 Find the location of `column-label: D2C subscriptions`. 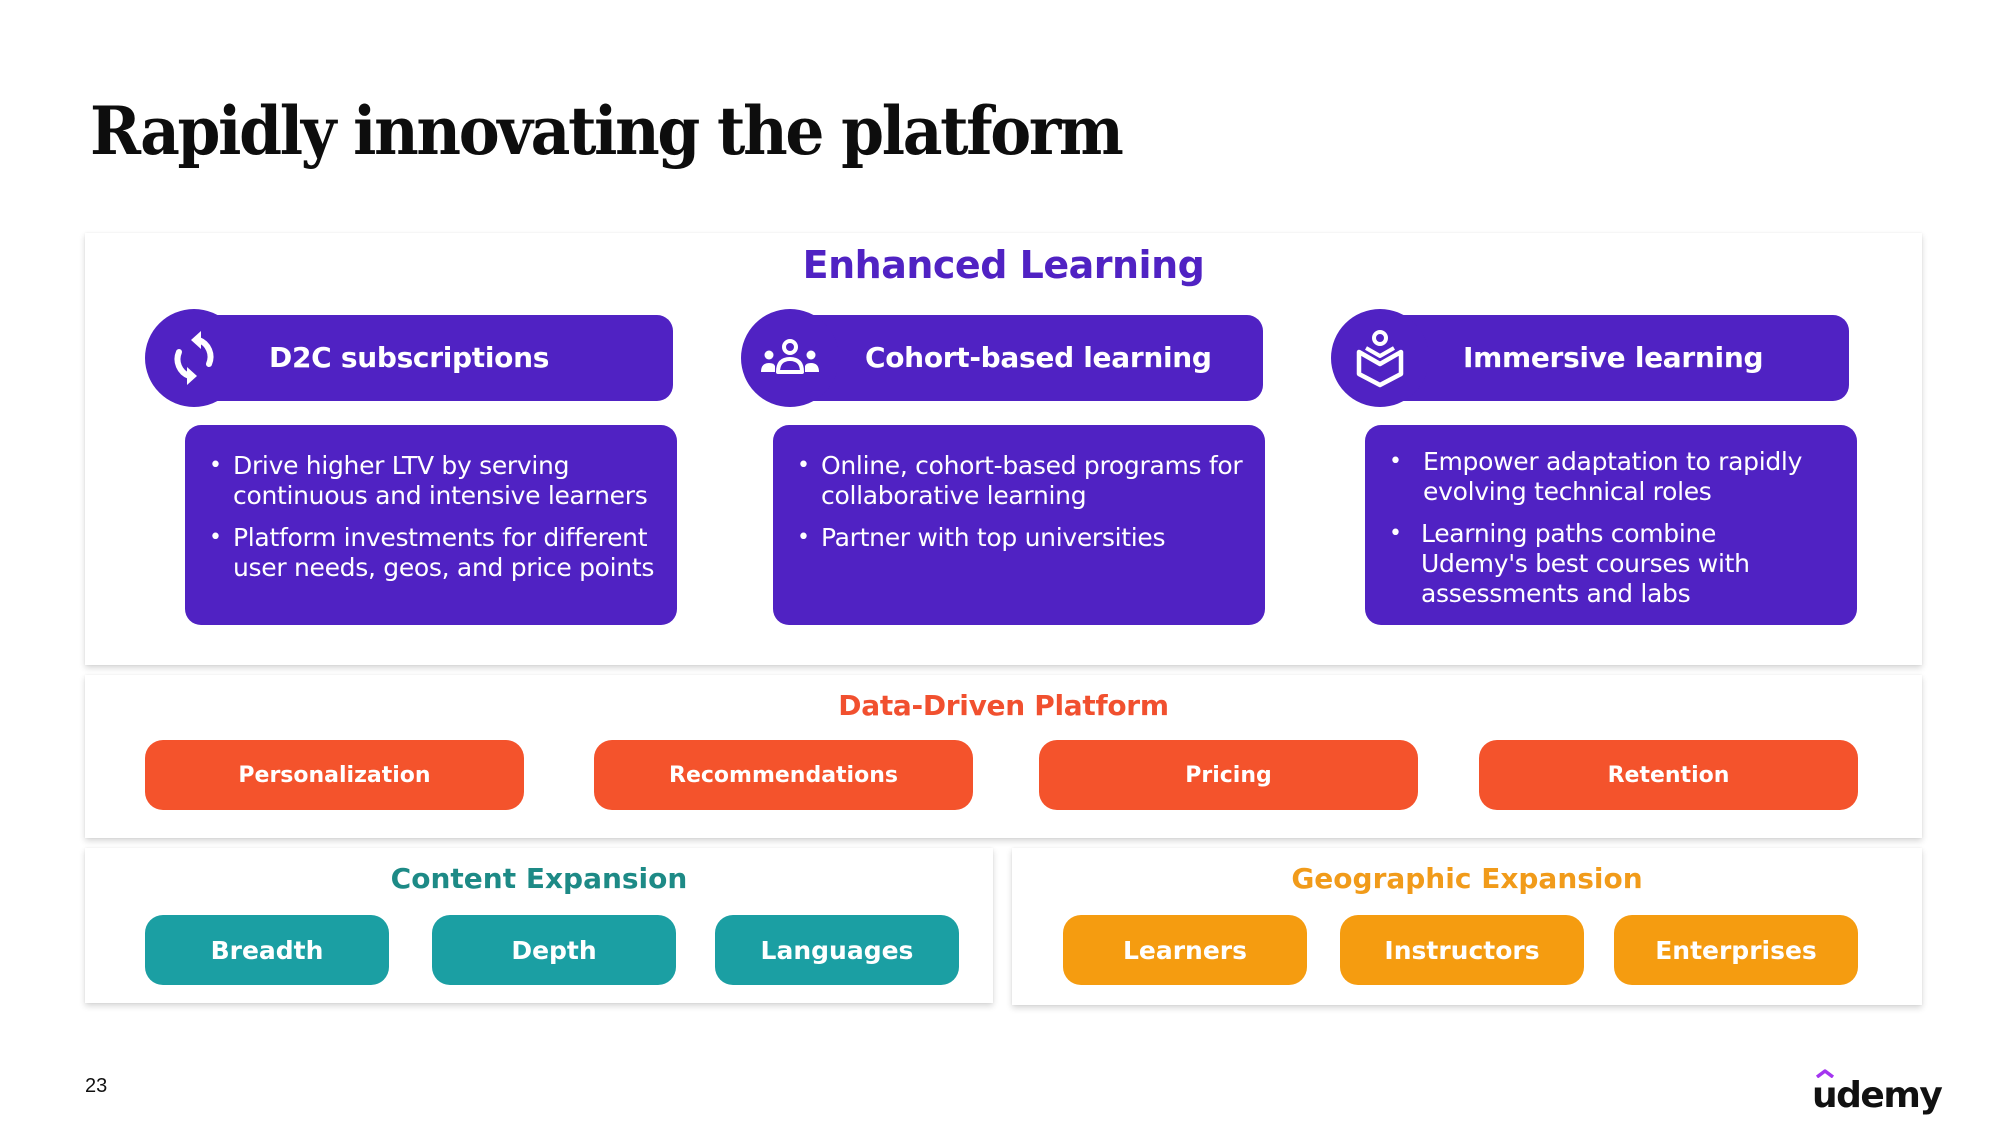

column-label: D2C subscriptions is located at coordinates (409, 357).